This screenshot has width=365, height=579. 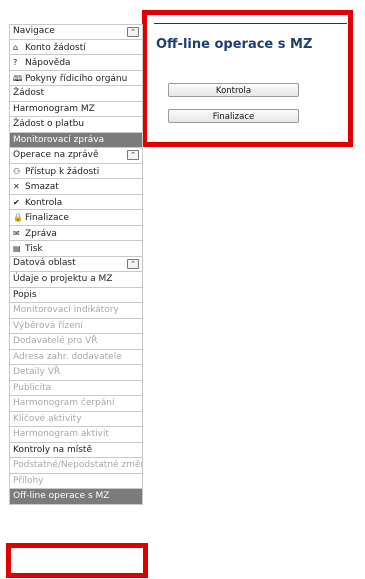 I want to click on nav-item-label: Pokyny řídicího orgánu, so click(x=76, y=78).